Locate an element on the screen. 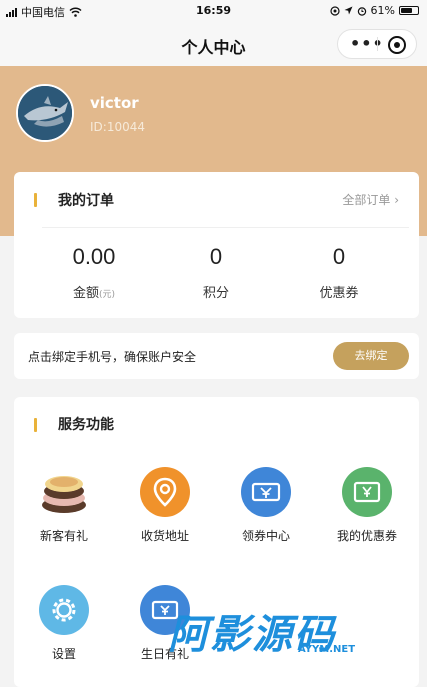 This screenshot has height=687, width=427. stat-amount-value: 0.00 is located at coordinates (94, 256).